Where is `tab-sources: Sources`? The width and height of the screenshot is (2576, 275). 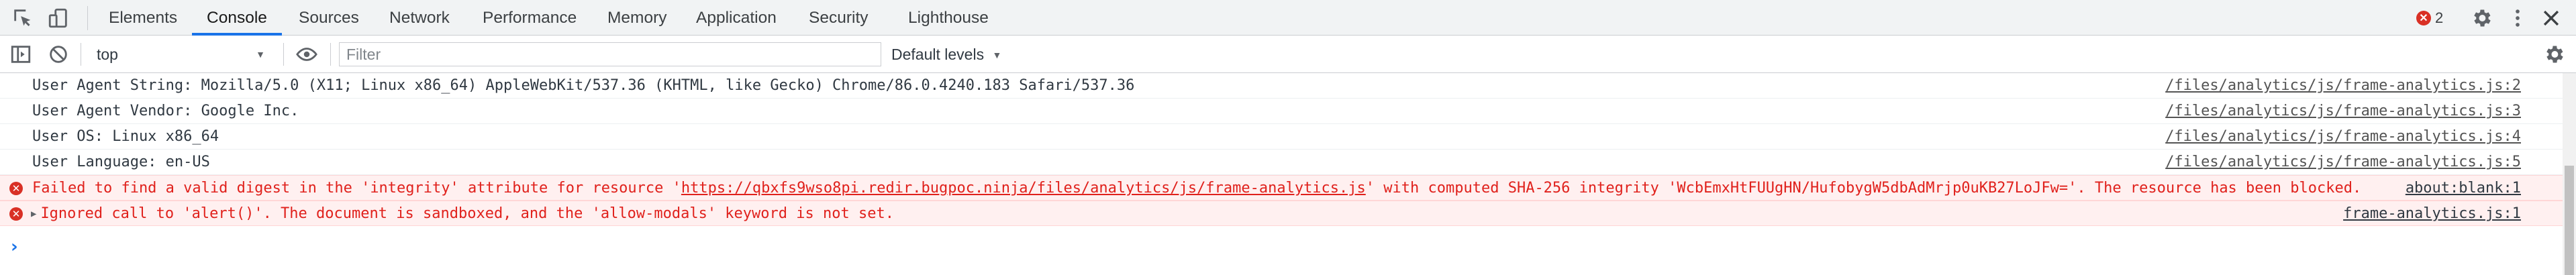 tab-sources: Sources is located at coordinates (329, 18).